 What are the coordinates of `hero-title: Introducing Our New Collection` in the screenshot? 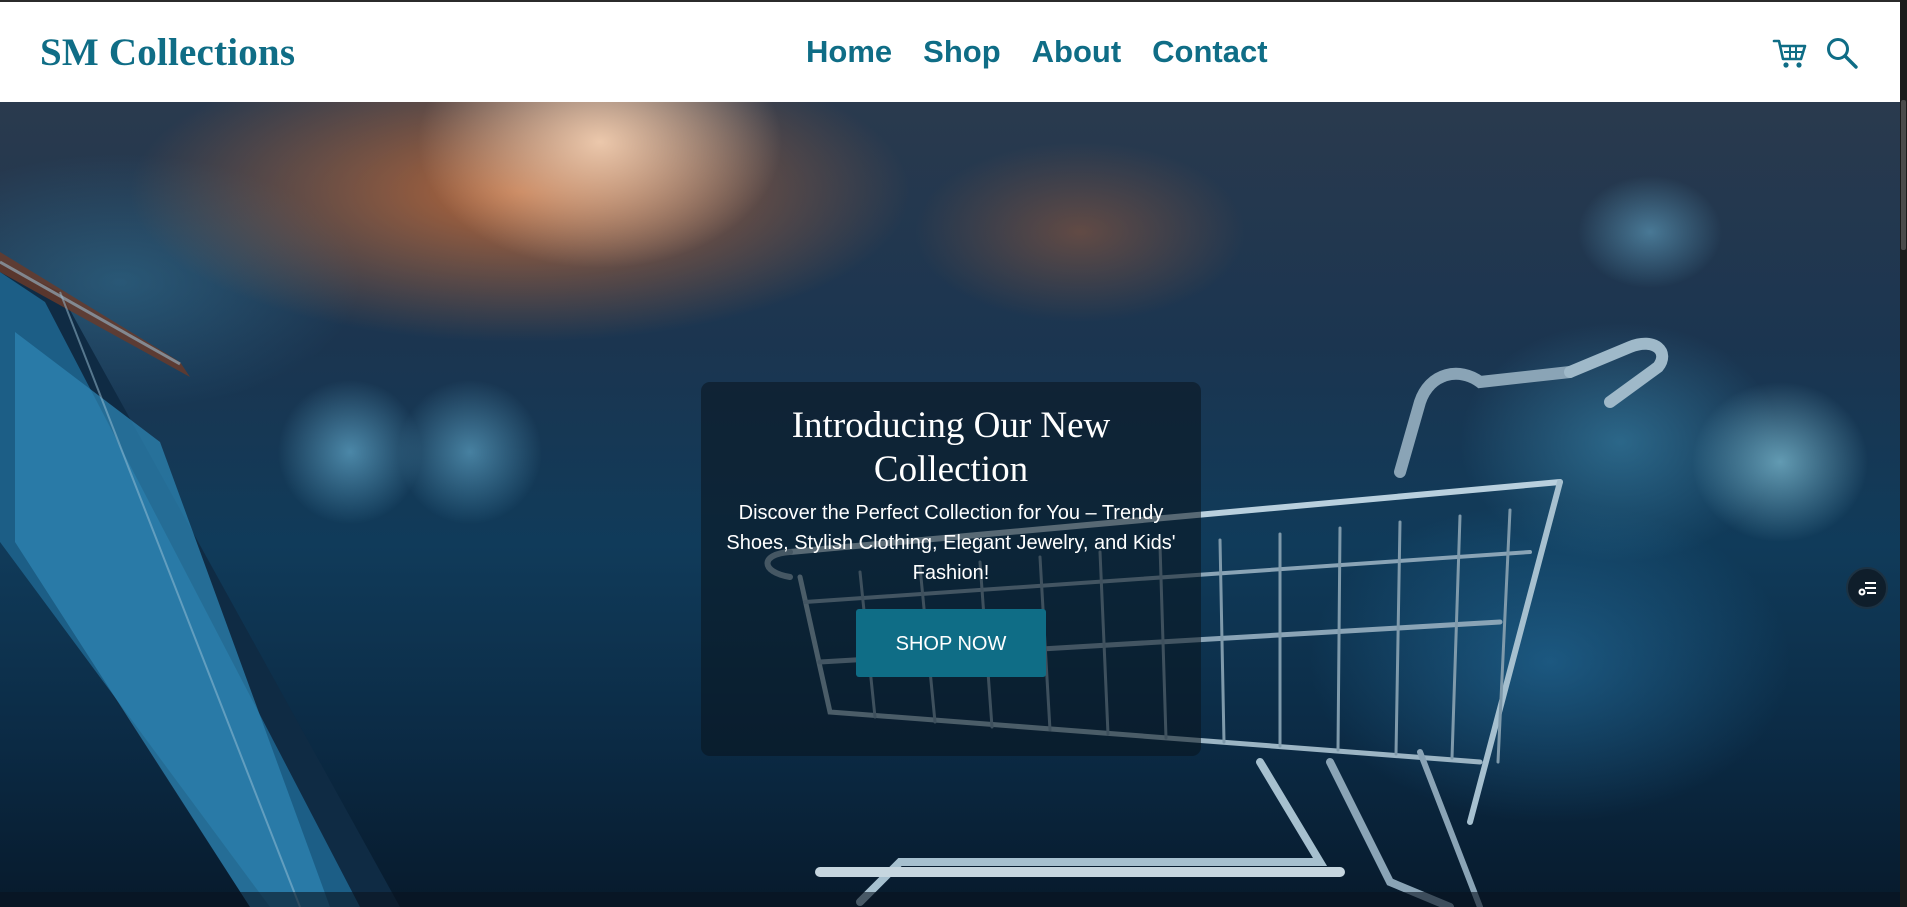 It's located at (951, 447).